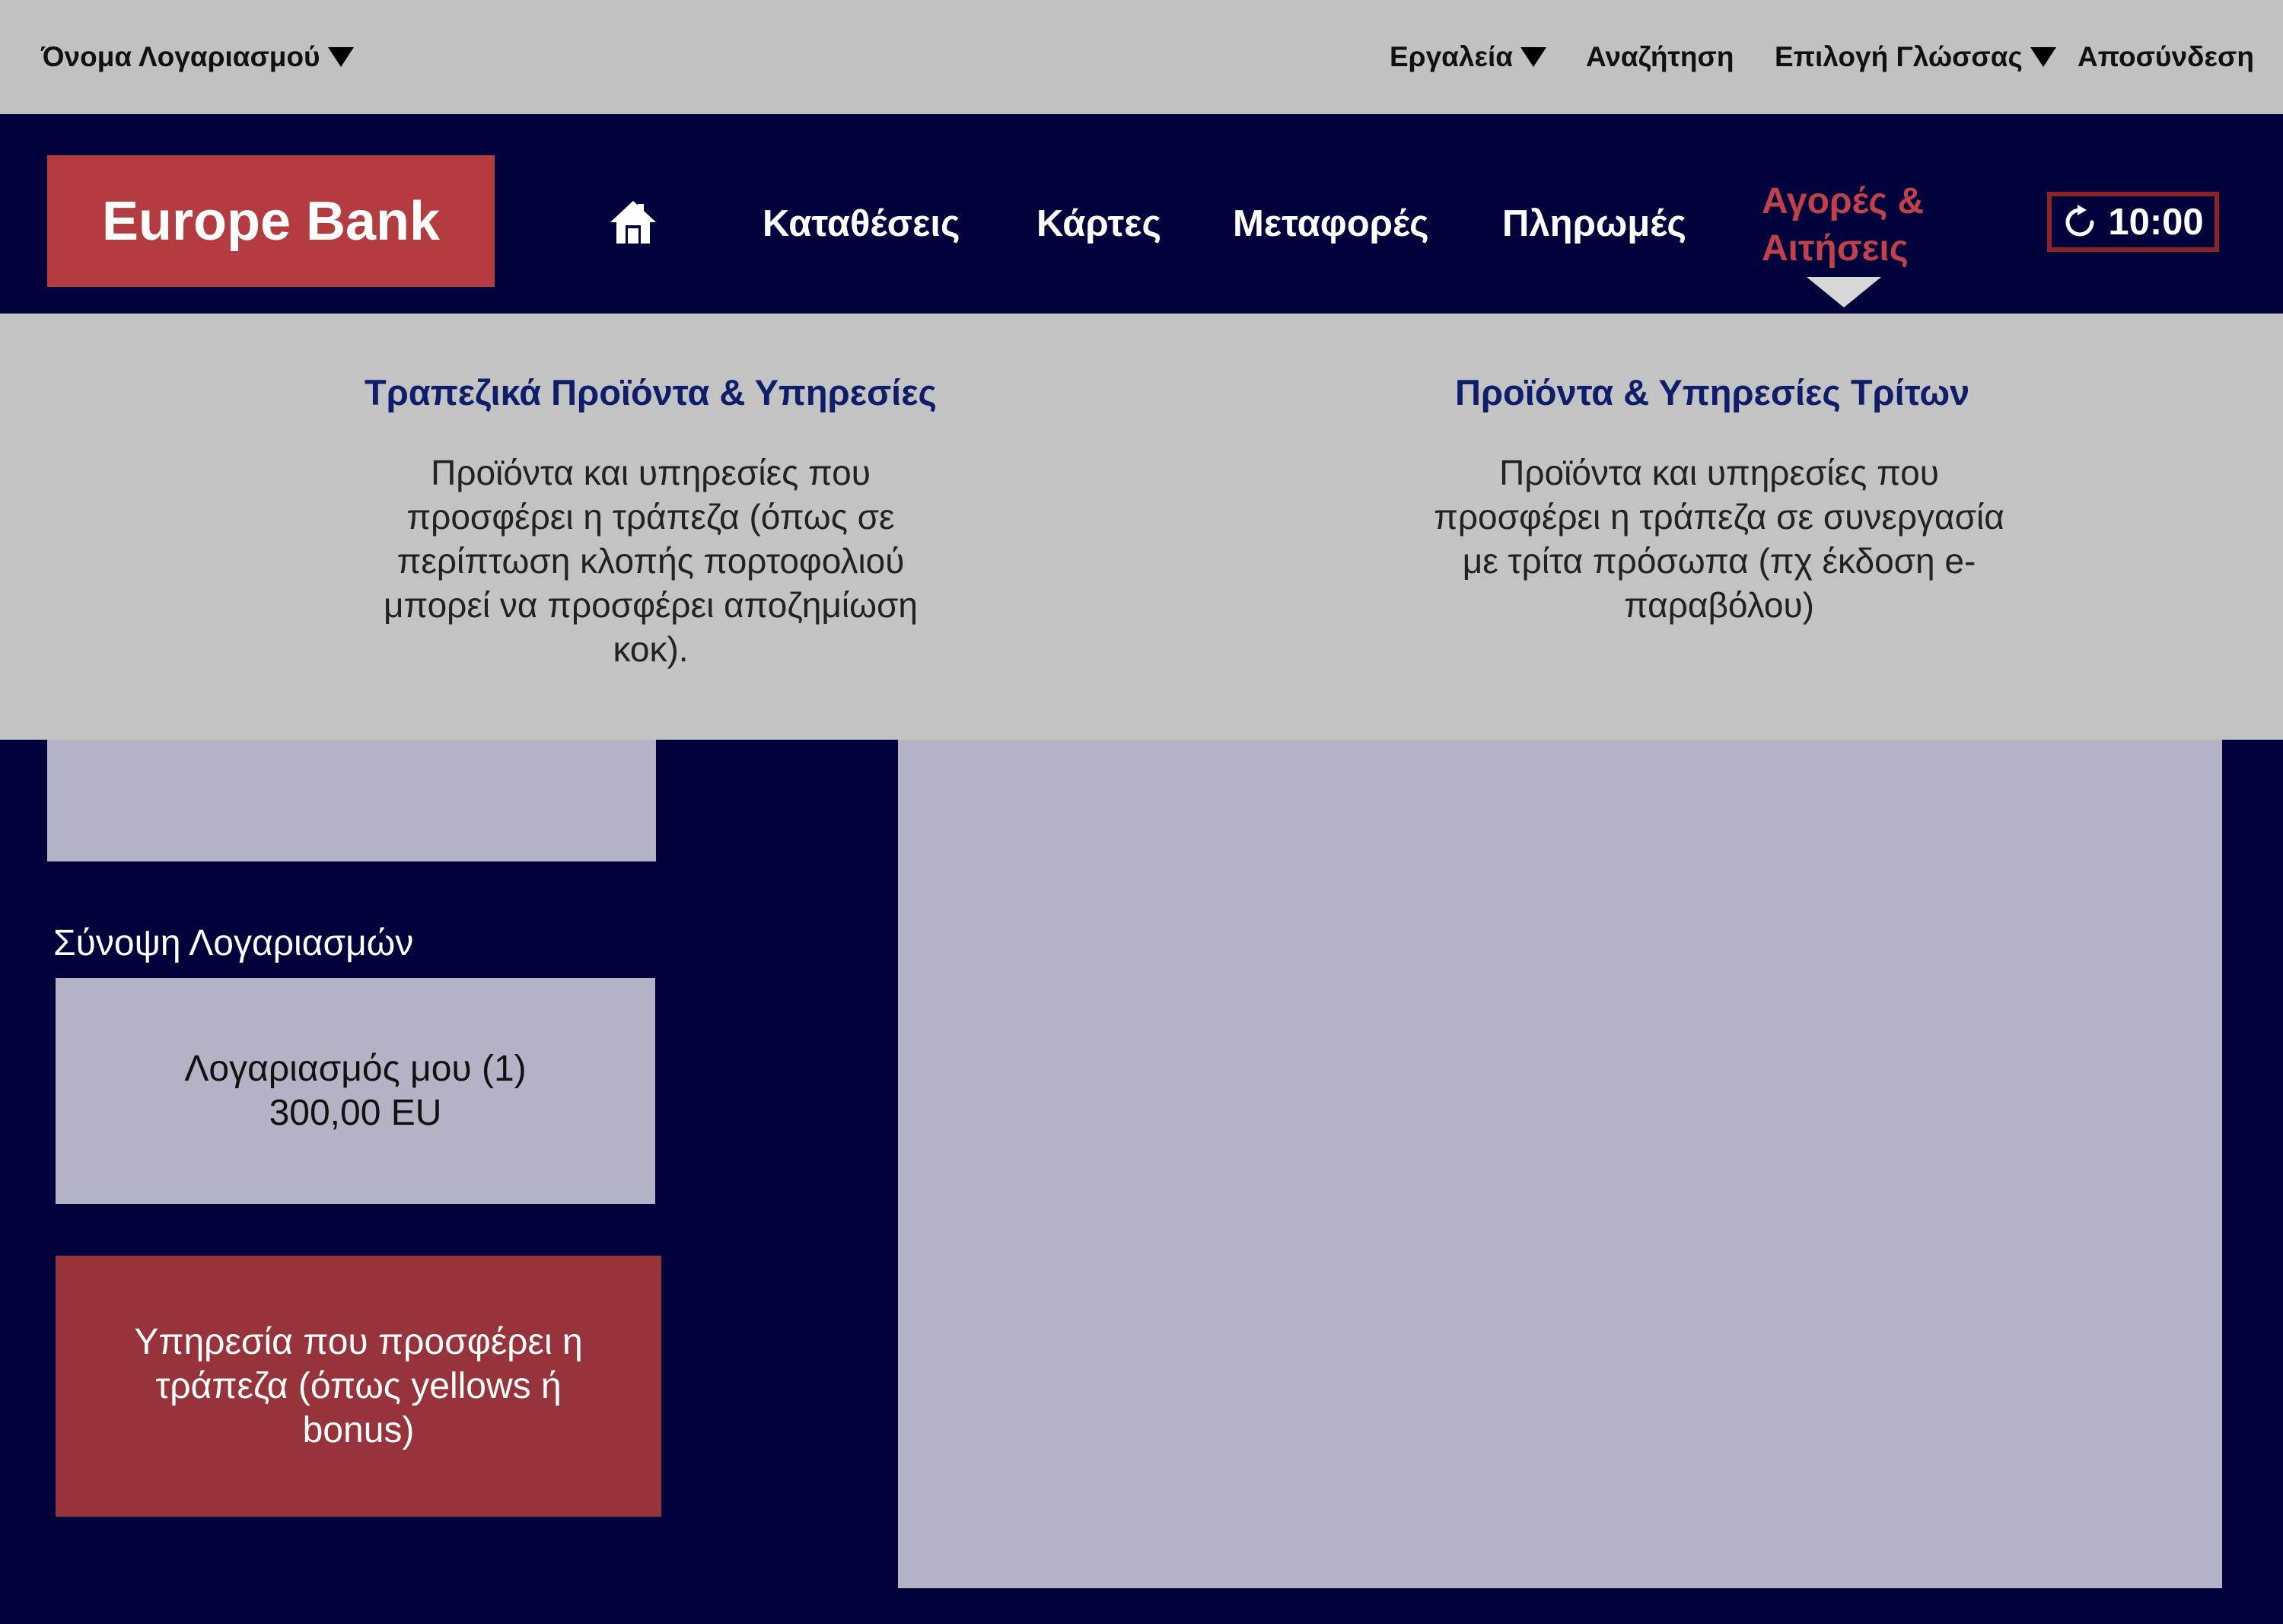  I want to click on nav-transfers: Μεταφορές, so click(1331, 224).